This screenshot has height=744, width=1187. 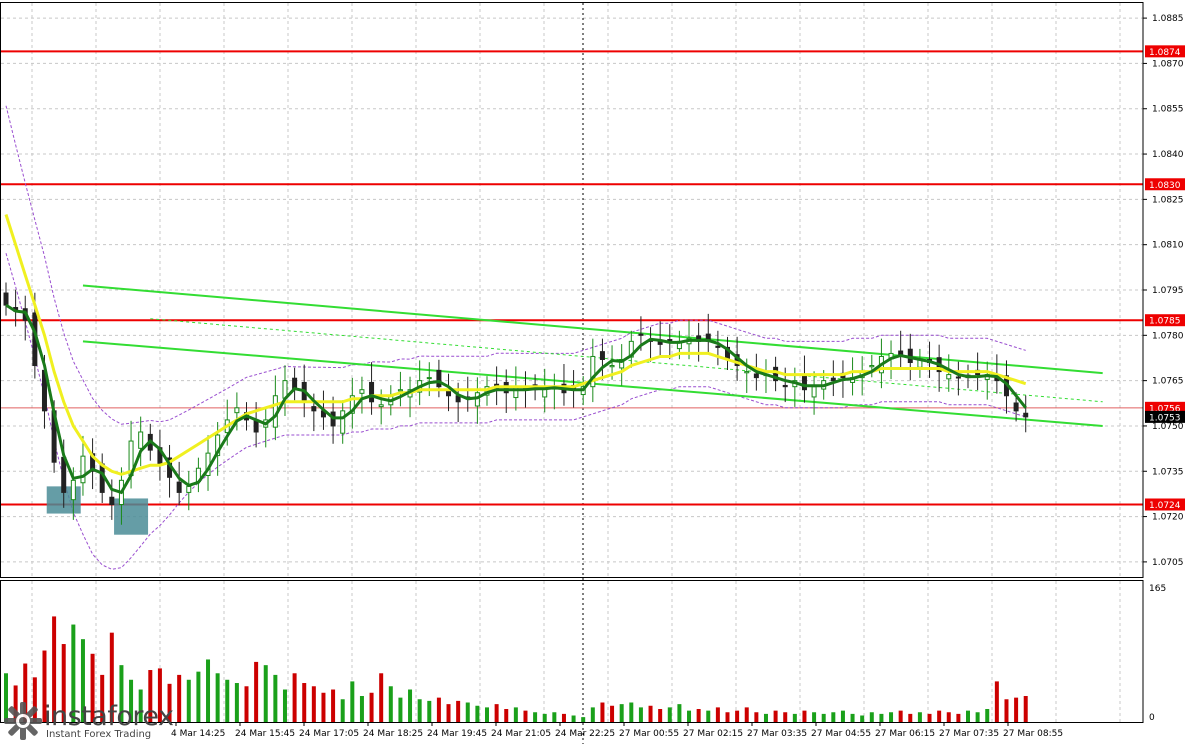 What do you see at coordinates (521, 734) in the screenshot?
I see `time-tick-label: 24 Mar 21:05` at bounding box center [521, 734].